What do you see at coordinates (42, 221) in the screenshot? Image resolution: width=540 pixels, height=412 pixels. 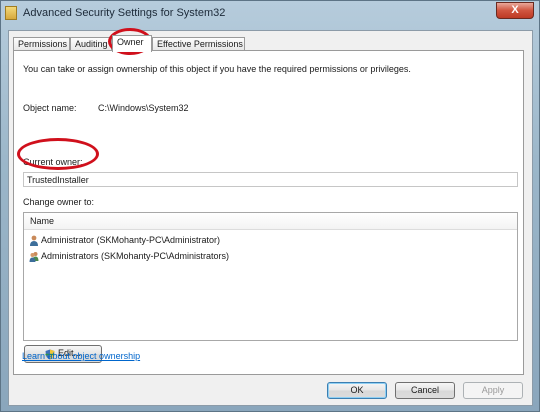 I see `list-header-label: Name` at bounding box center [42, 221].